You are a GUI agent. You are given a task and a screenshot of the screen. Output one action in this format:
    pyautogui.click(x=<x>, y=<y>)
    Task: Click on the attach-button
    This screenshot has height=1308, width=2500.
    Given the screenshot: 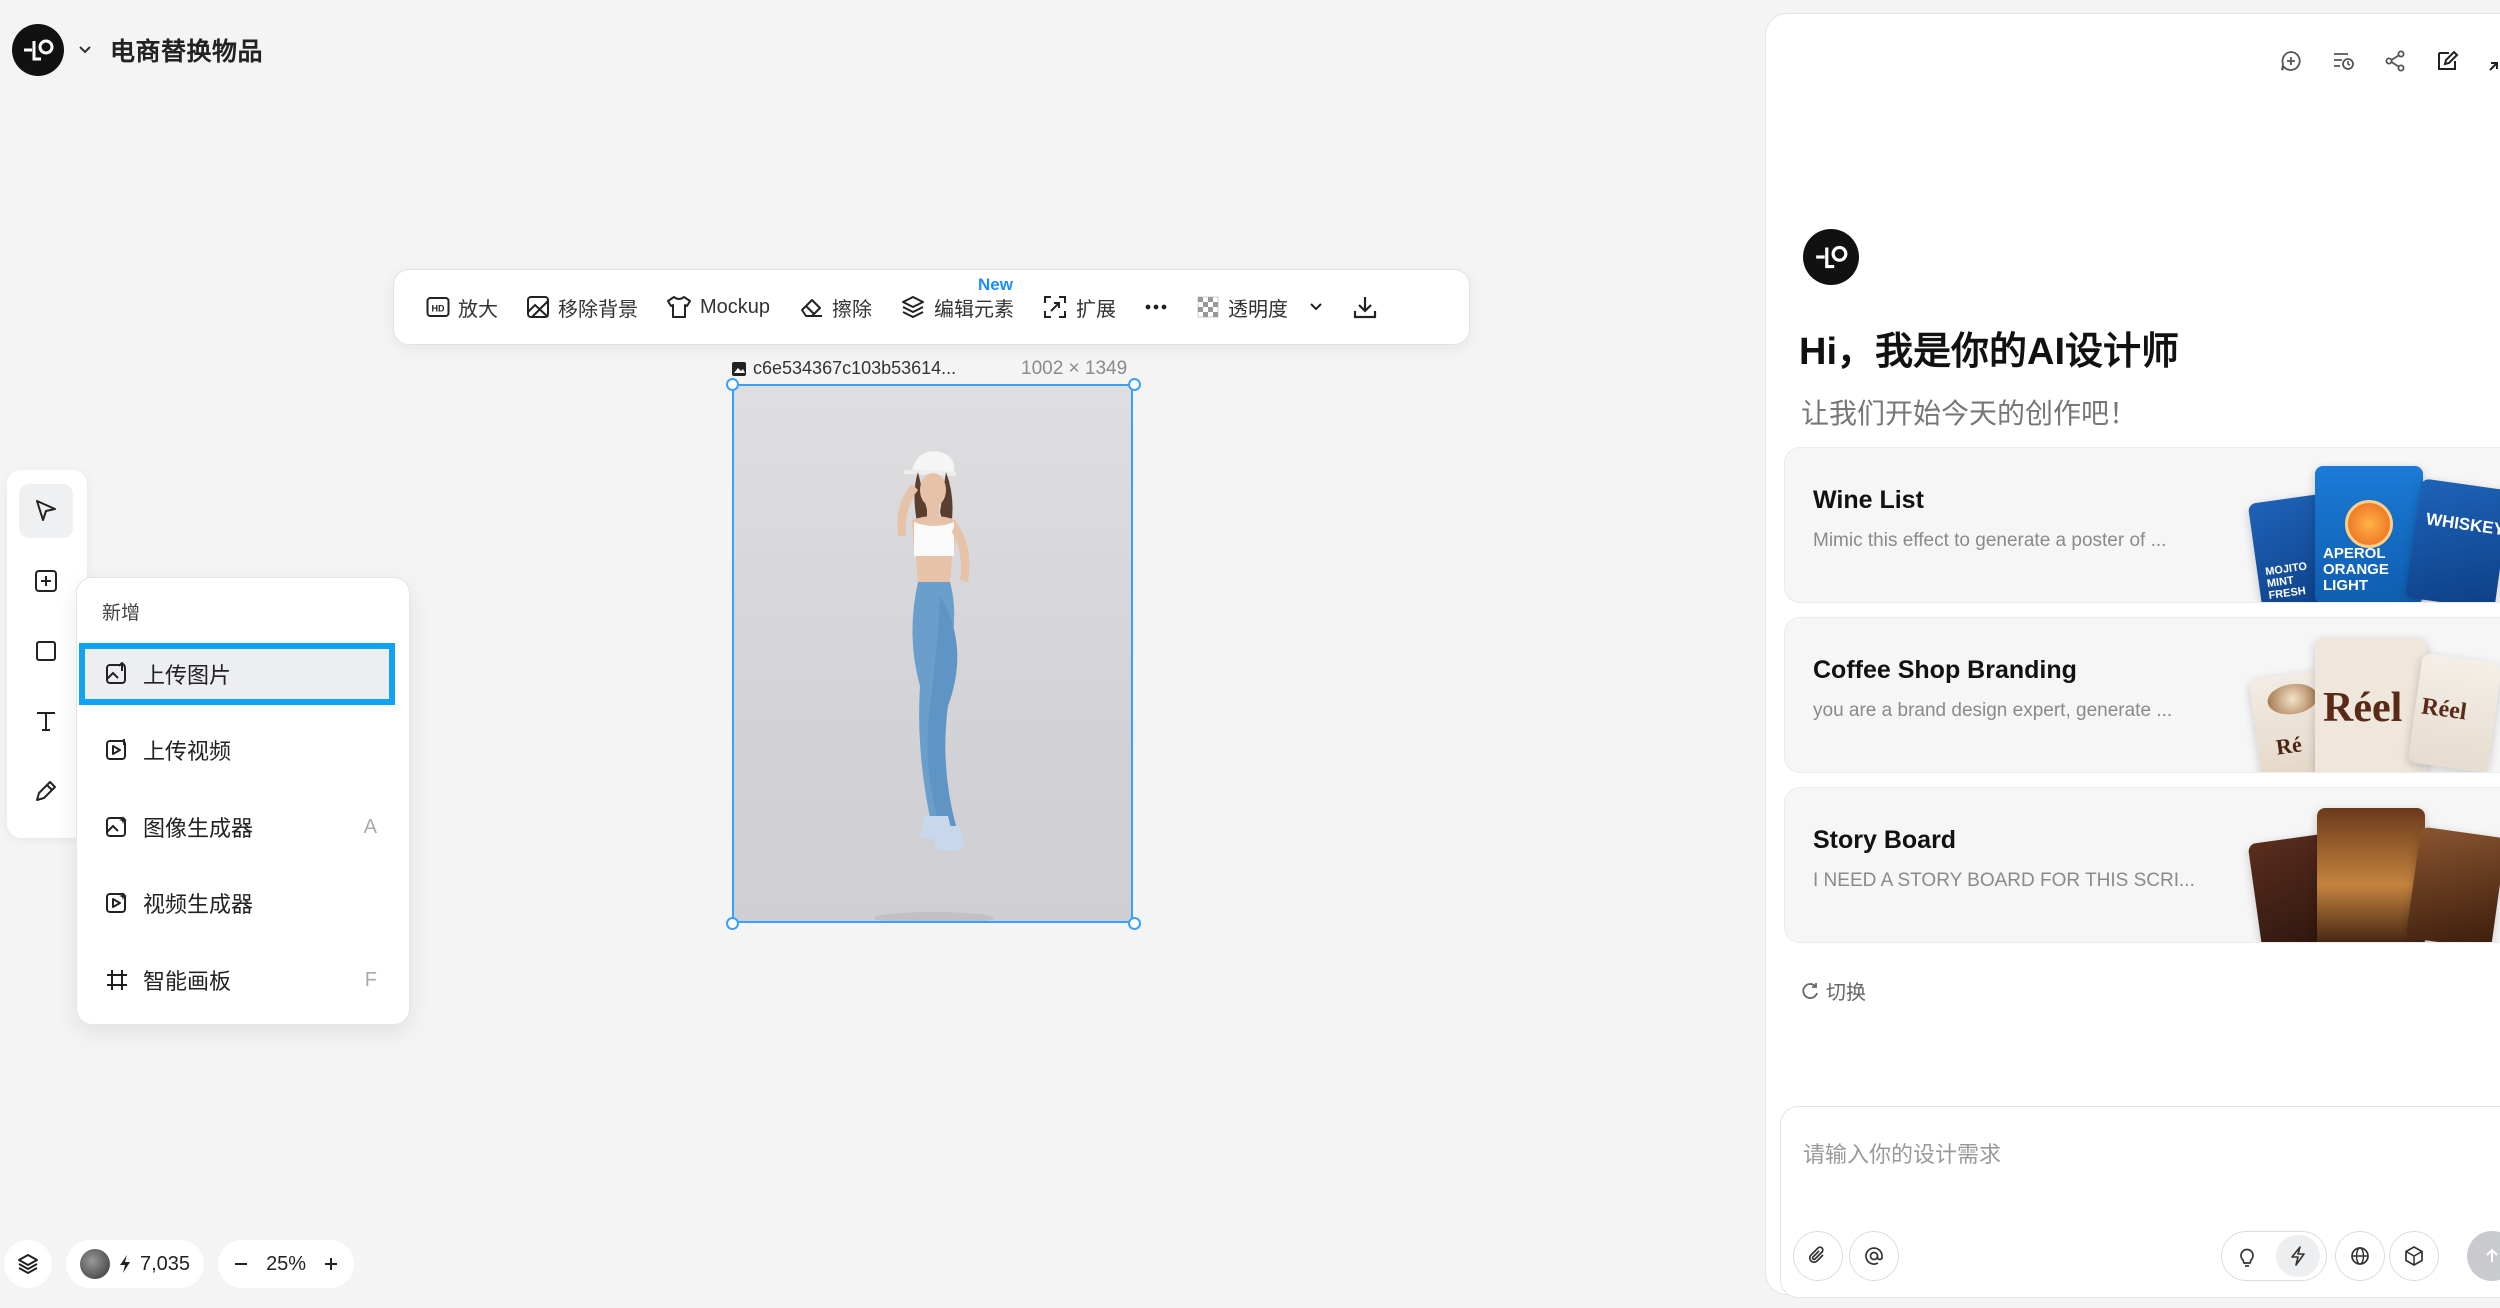 What is the action you would take?
    pyautogui.click(x=1818, y=1256)
    